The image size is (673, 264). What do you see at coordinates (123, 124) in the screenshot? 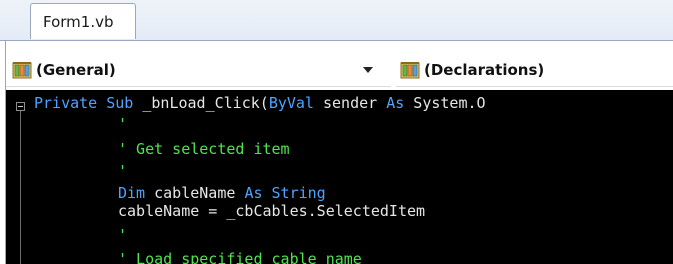
I see `code-line-2: '` at bounding box center [123, 124].